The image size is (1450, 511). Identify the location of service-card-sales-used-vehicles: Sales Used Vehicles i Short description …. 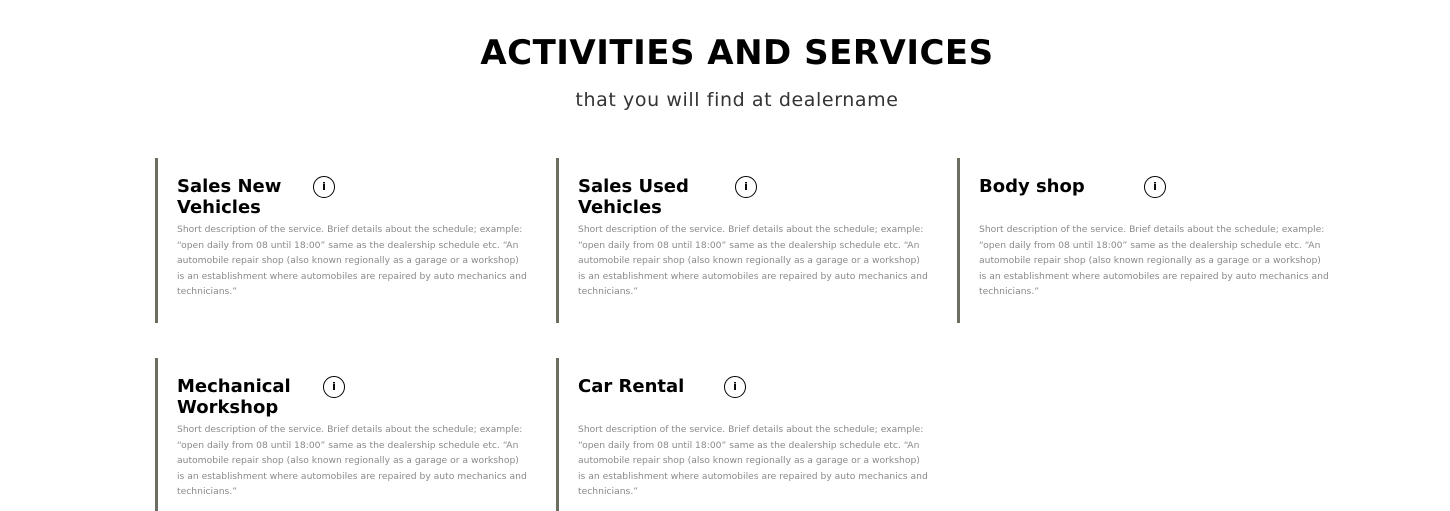
(746, 240).